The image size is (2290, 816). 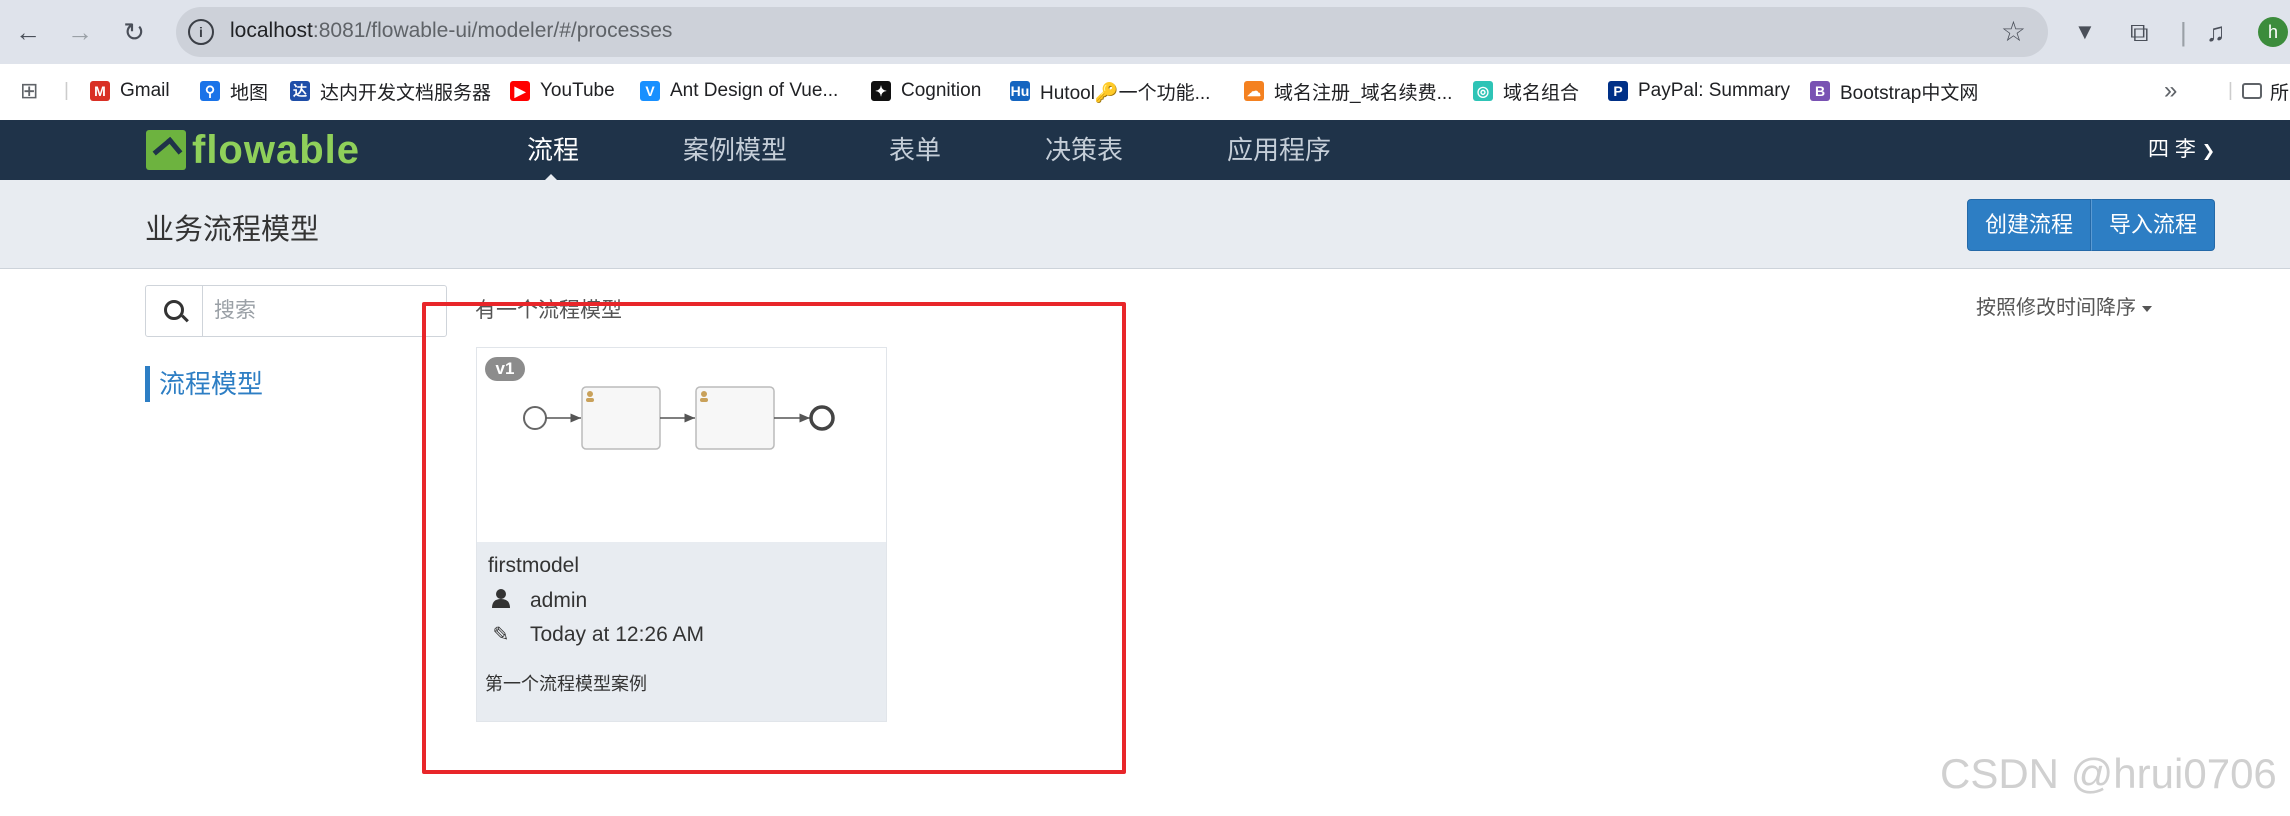 What do you see at coordinates (276, 150) in the screenshot?
I see `logo-text: flowable` at bounding box center [276, 150].